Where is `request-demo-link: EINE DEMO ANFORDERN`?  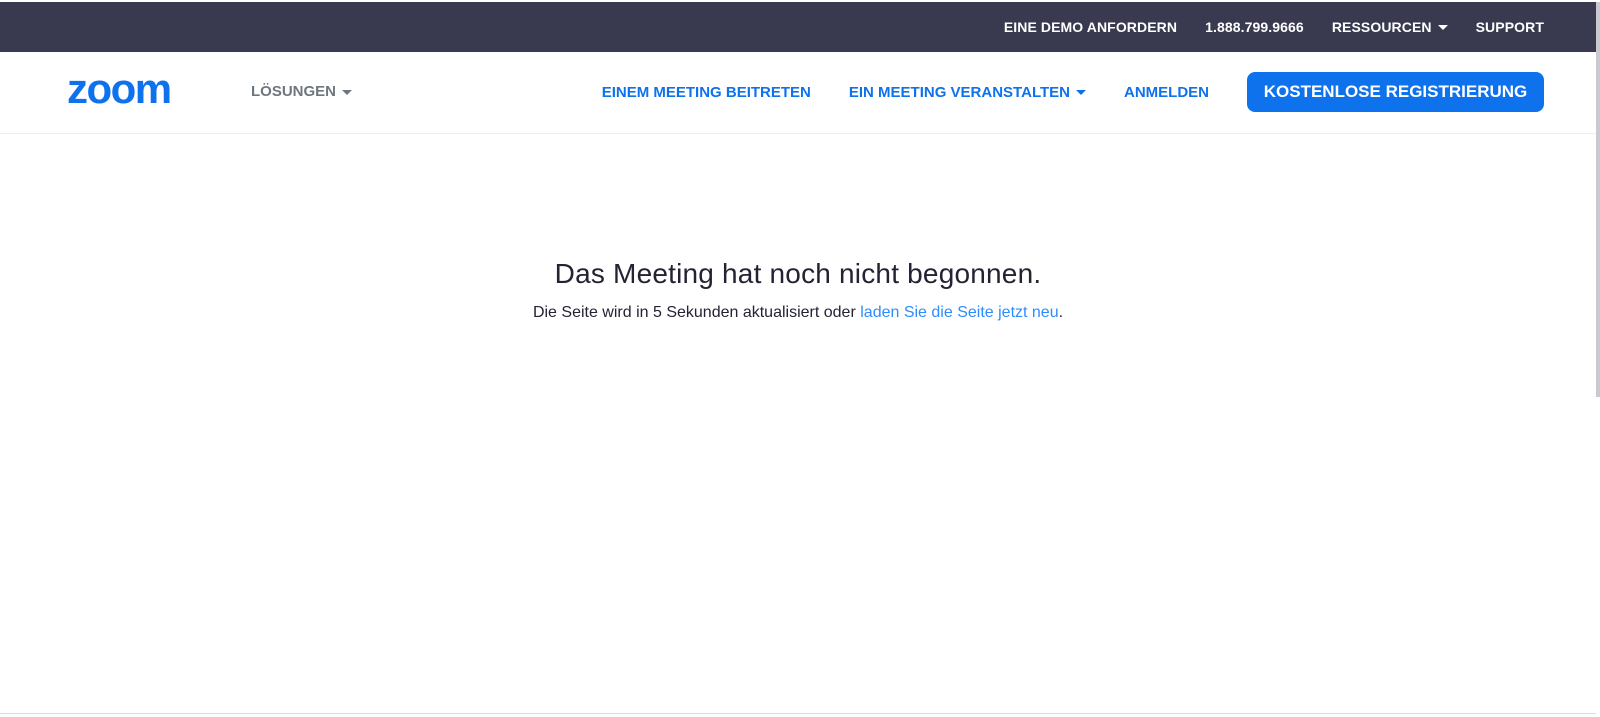 request-demo-link: EINE DEMO ANFORDERN is located at coordinates (1090, 27).